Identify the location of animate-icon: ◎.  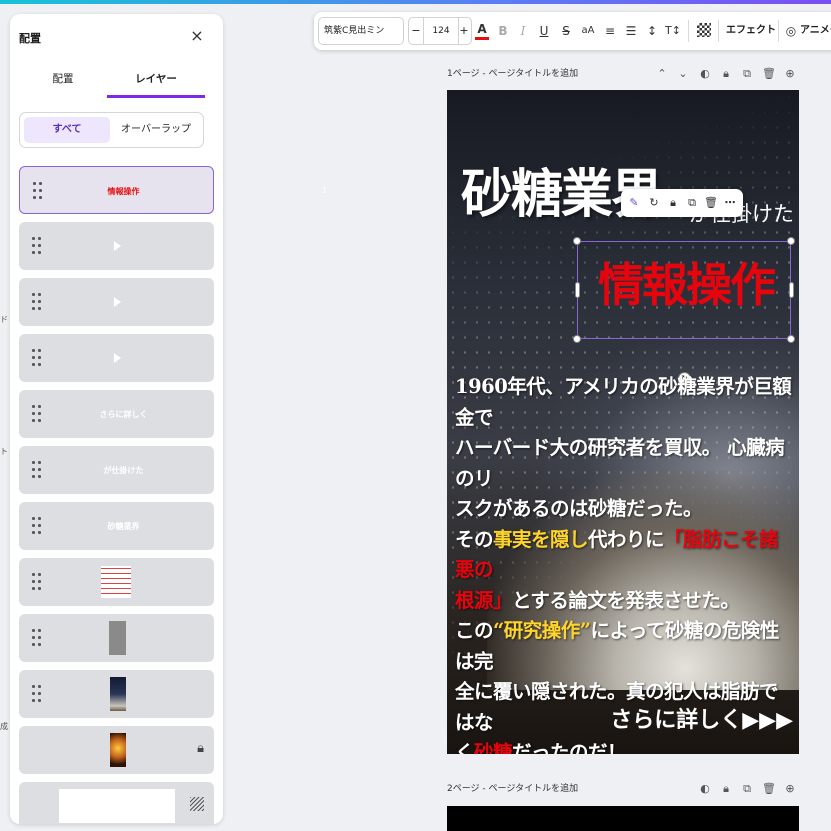
(791, 31).